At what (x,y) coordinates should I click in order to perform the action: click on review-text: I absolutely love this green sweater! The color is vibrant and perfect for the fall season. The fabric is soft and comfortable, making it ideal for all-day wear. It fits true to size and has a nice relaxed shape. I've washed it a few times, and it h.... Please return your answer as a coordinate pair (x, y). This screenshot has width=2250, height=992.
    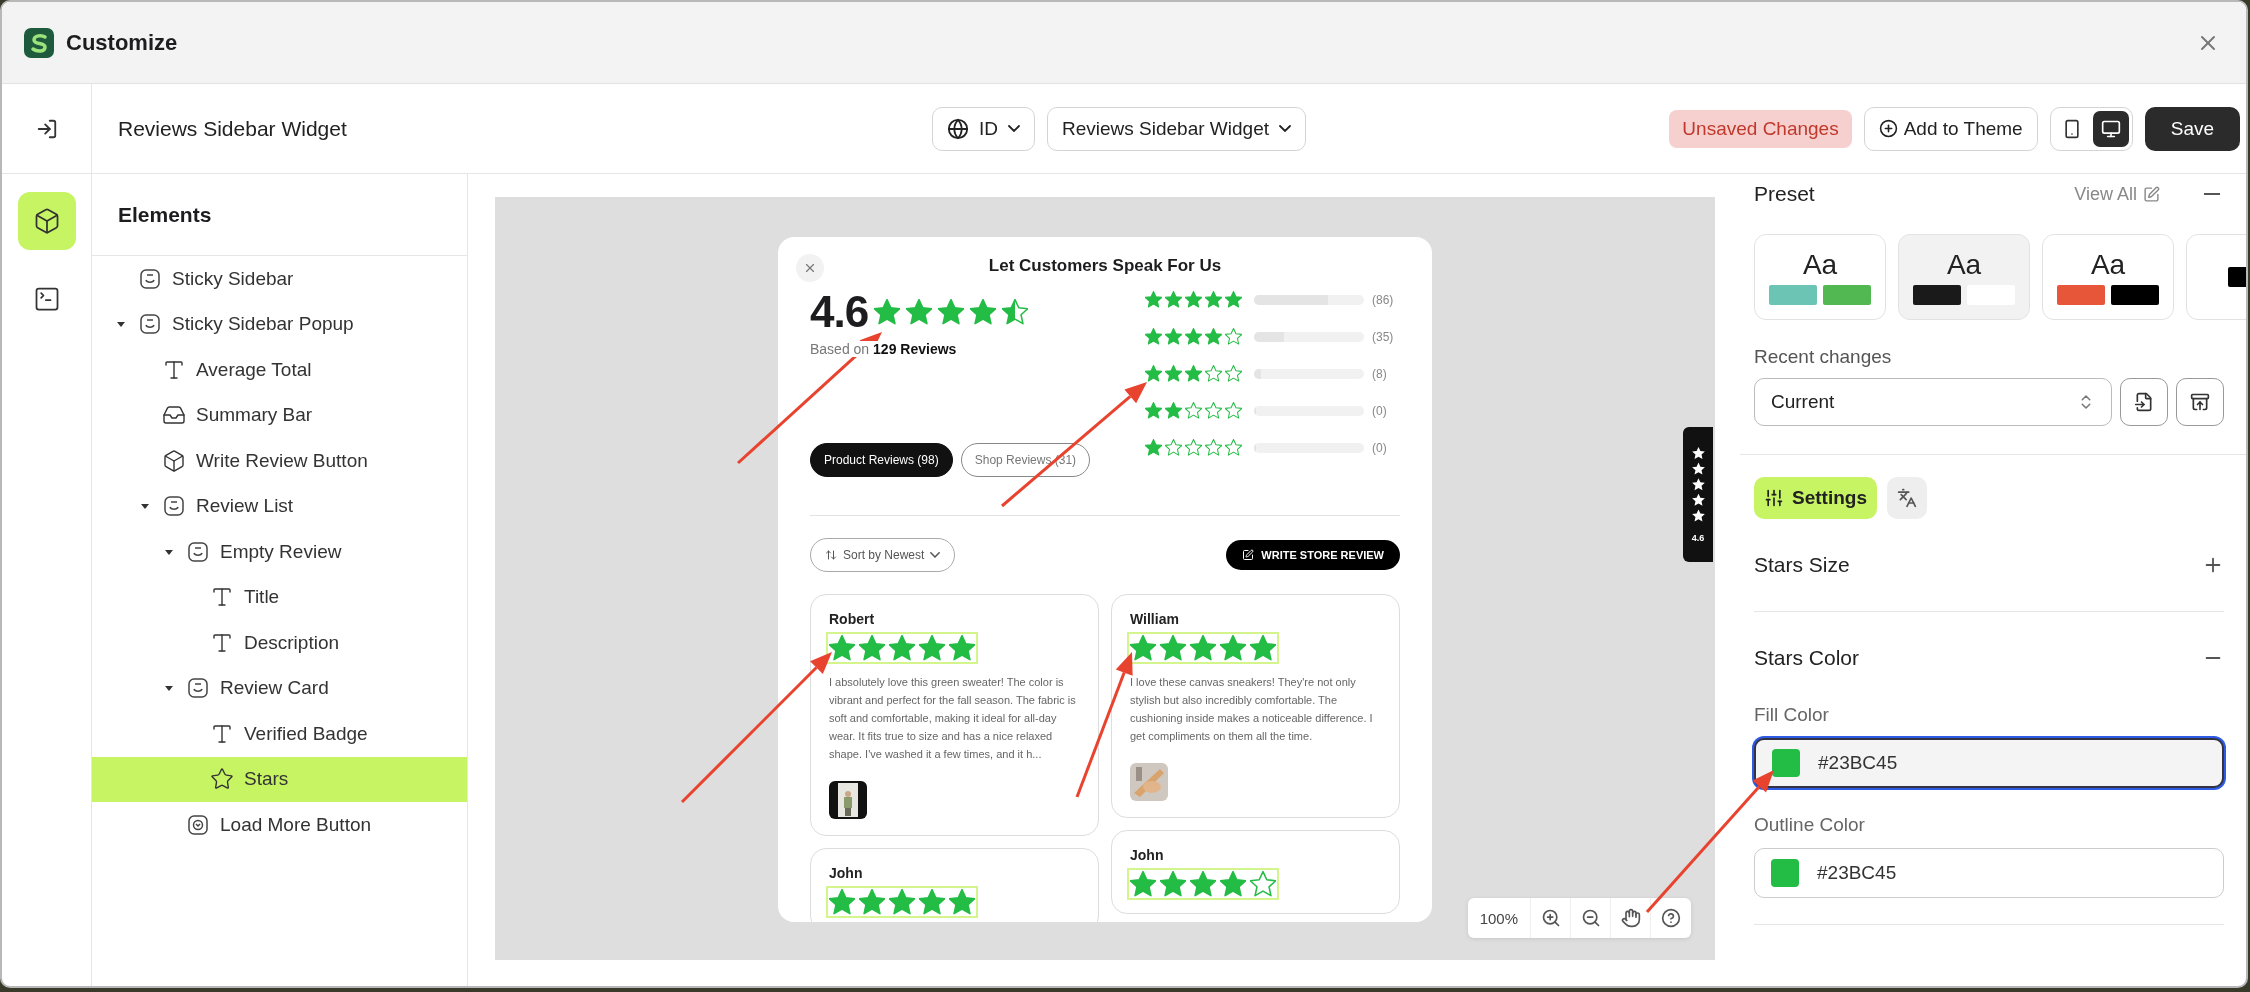
    Looking at the image, I should click on (953, 718).